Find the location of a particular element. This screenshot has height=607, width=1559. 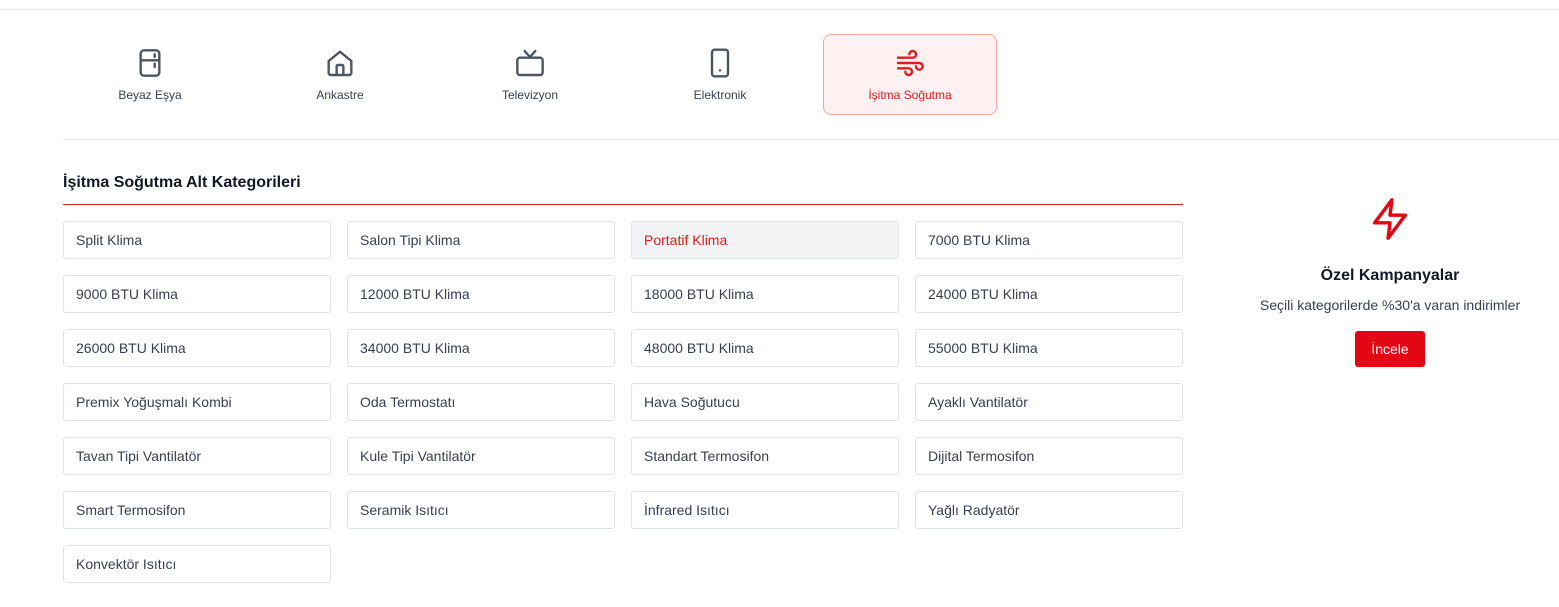

subcategory-link: Hava Soğutucu is located at coordinates (765, 402).